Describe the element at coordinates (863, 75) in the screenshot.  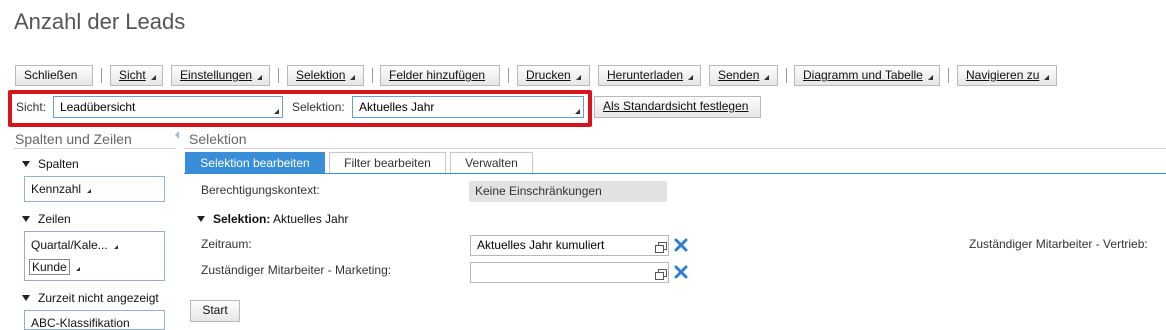
I see `chart-table-menu-label: Diagramm und Tabelle` at that location.